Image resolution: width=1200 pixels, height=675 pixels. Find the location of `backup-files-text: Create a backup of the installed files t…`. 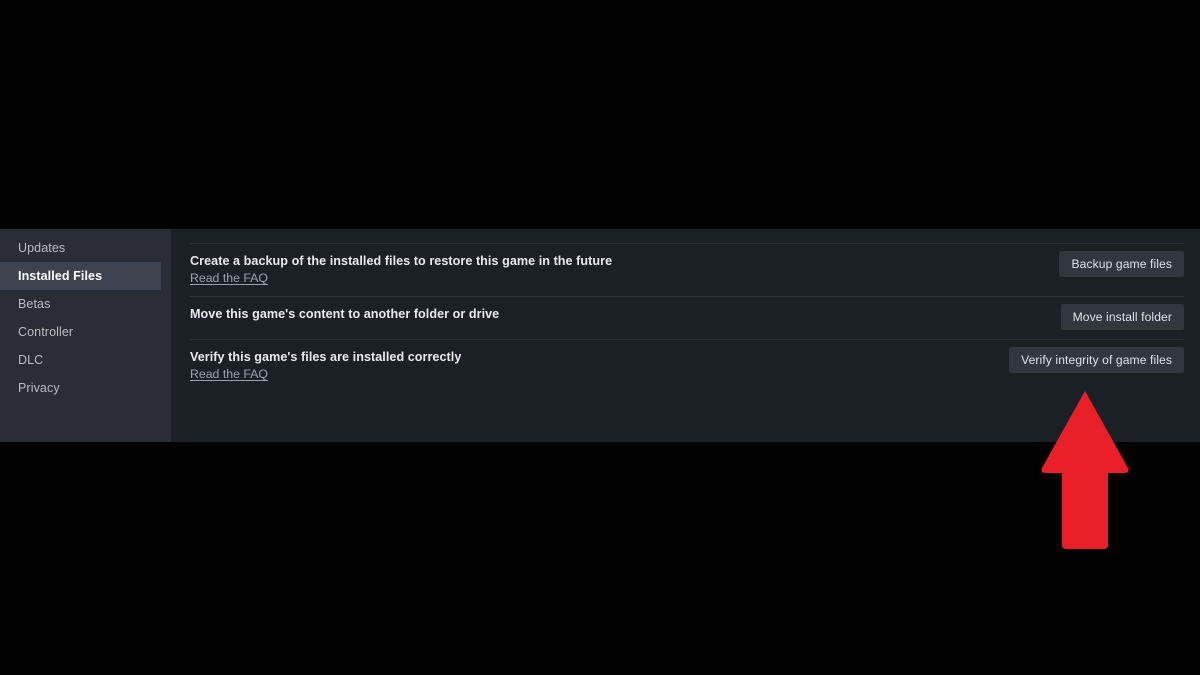

backup-files-text: Create a backup of the installed files t… is located at coordinates (401, 270).